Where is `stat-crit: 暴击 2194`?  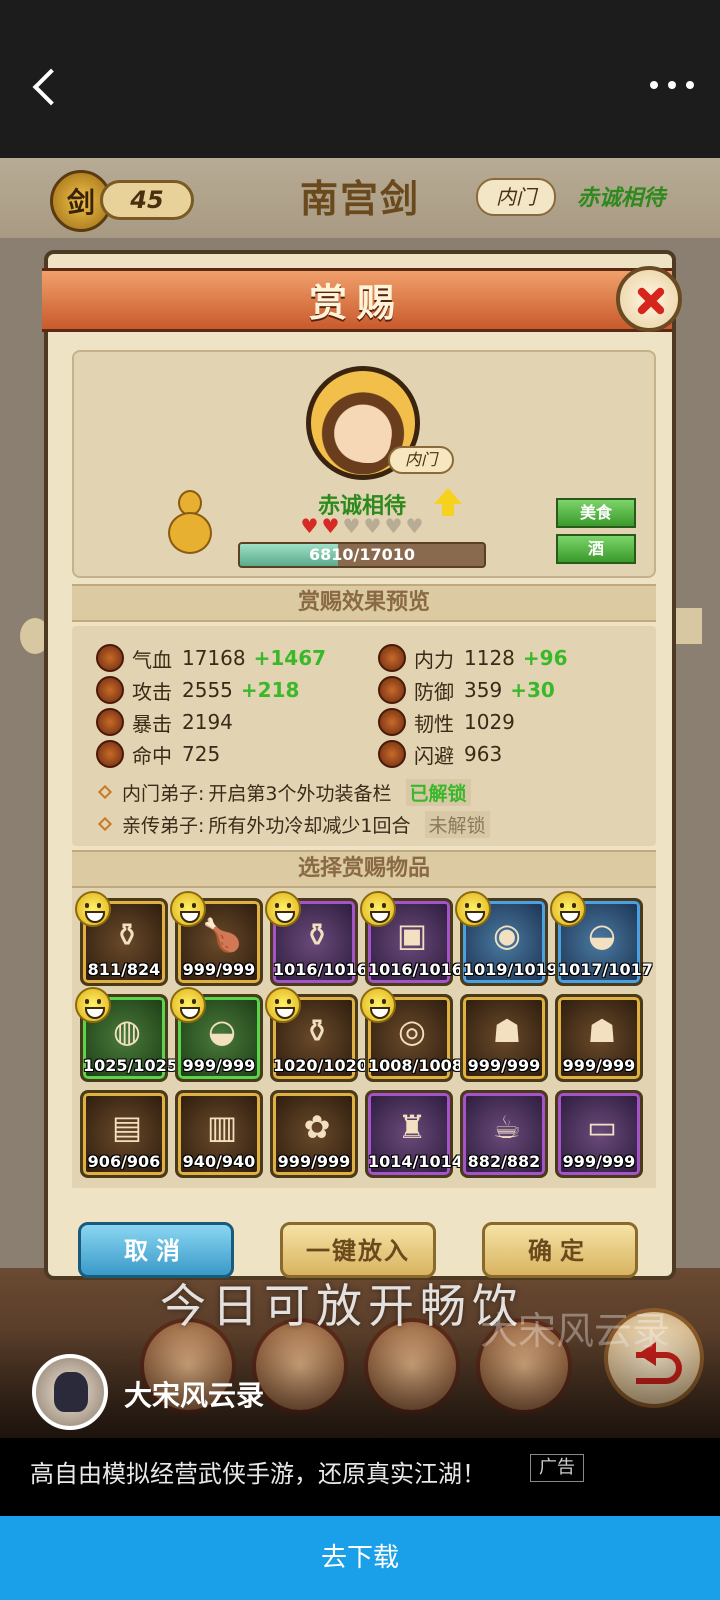
stat-crit: 暴击 2194 is located at coordinates (164, 722).